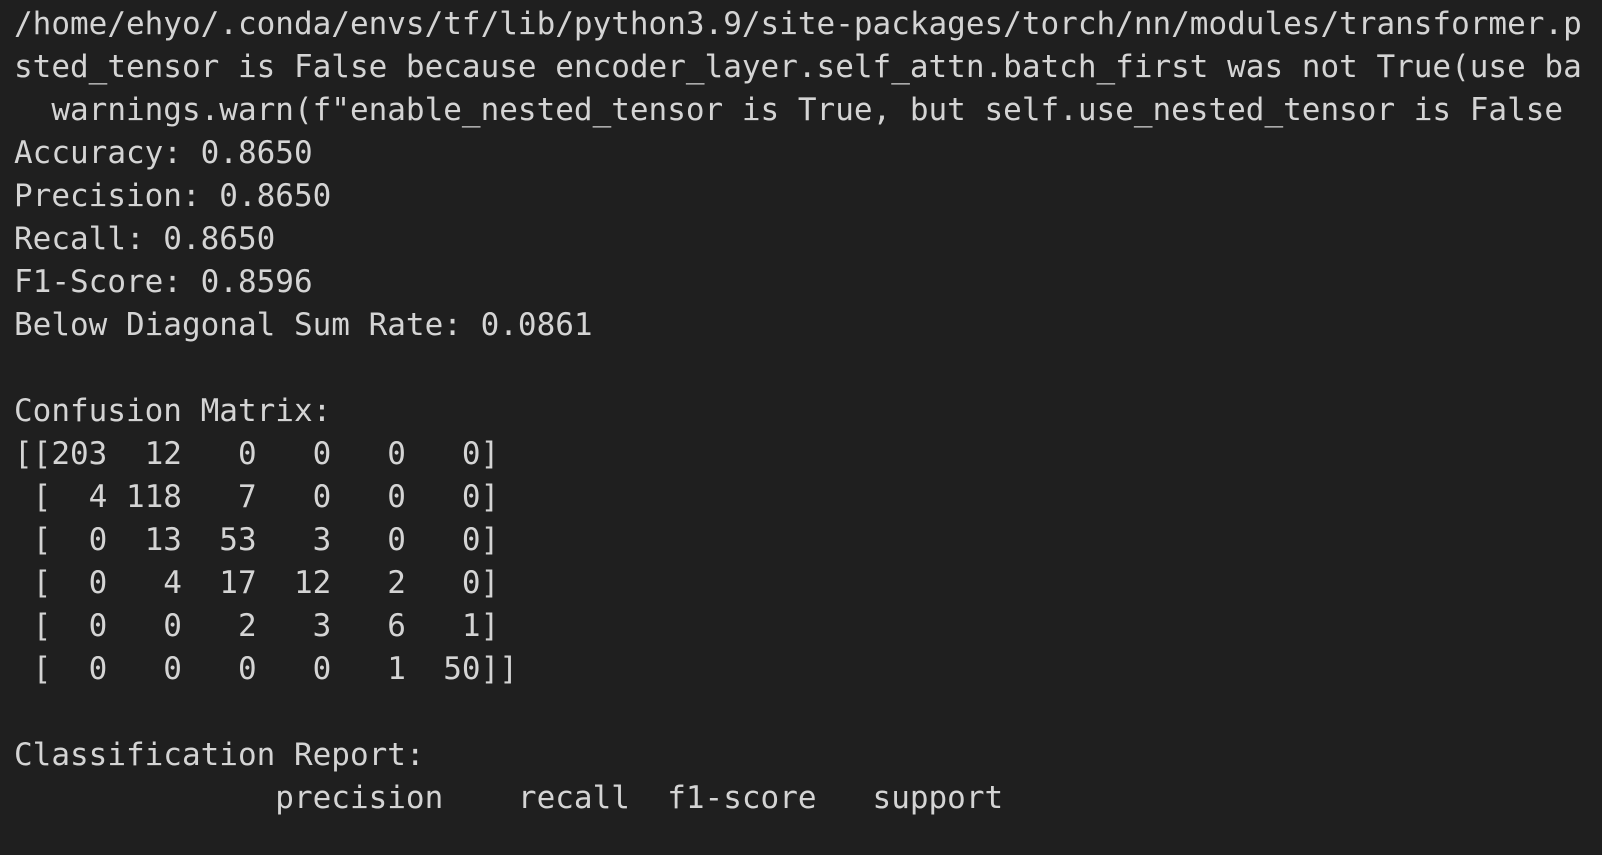  Describe the element at coordinates (145, 239) in the screenshot. I see `recall-line: Recall: 0.8650` at that location.